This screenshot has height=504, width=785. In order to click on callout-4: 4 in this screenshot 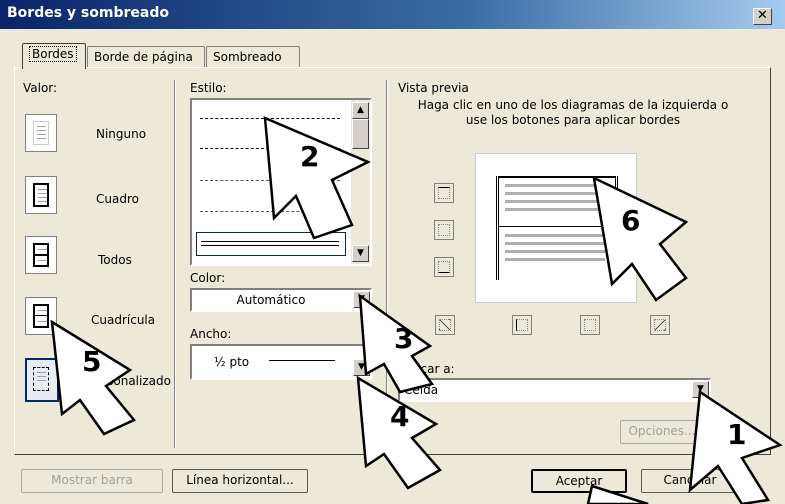, I will do `click(400, 416)`.